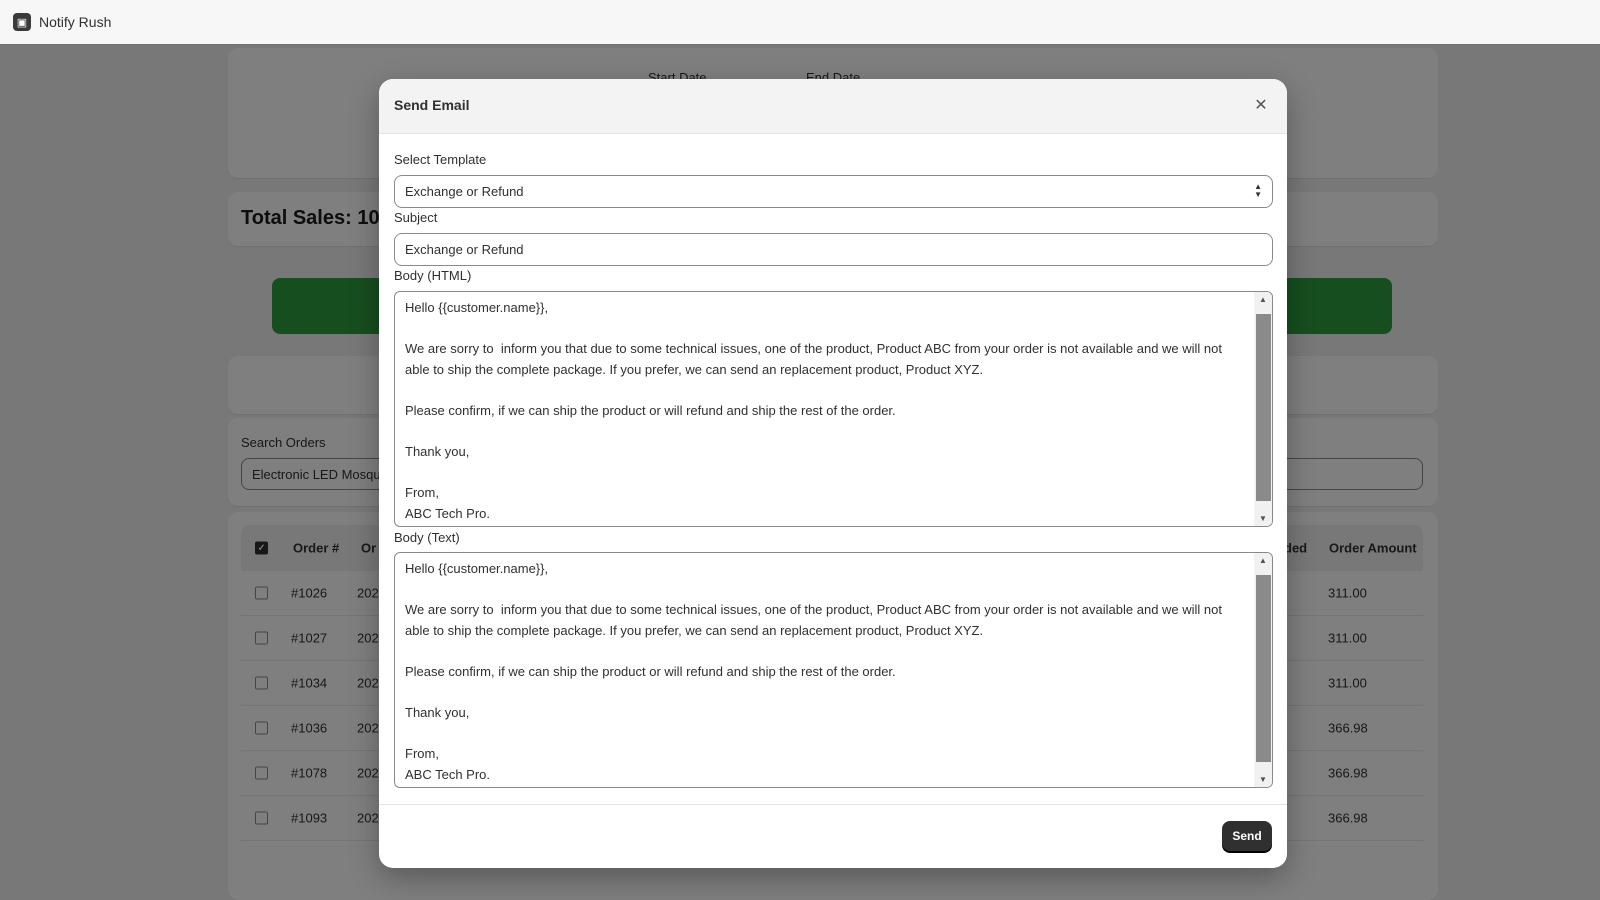 The width and height of the screenshot is (1600, 900). Describe the element at coordinates (1258, 190) in the screenshot. I see `select-arrows-icon: ▲ ▼` at that location.